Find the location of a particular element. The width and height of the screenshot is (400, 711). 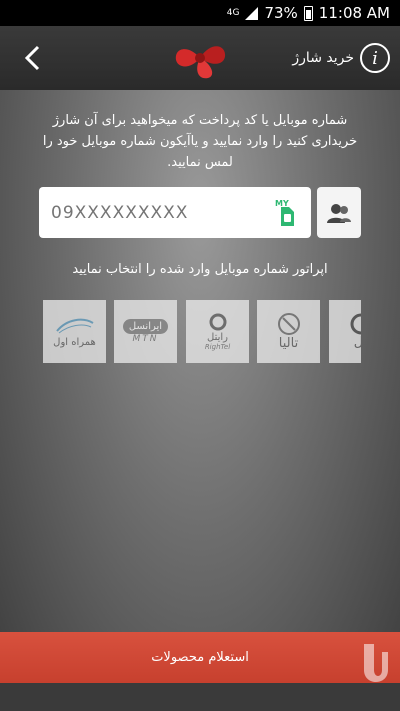

operator-name: تالیا is located at coordinates (288, 343).